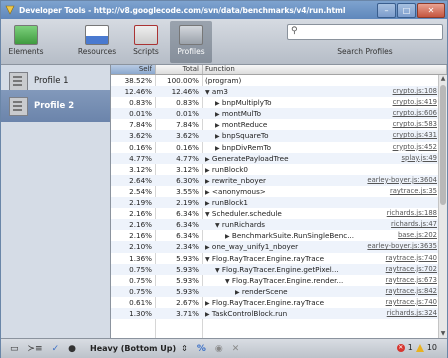 This screenshot has width=448, height=358. I want to click on cell-self: 2.54%, so click(140, 191).